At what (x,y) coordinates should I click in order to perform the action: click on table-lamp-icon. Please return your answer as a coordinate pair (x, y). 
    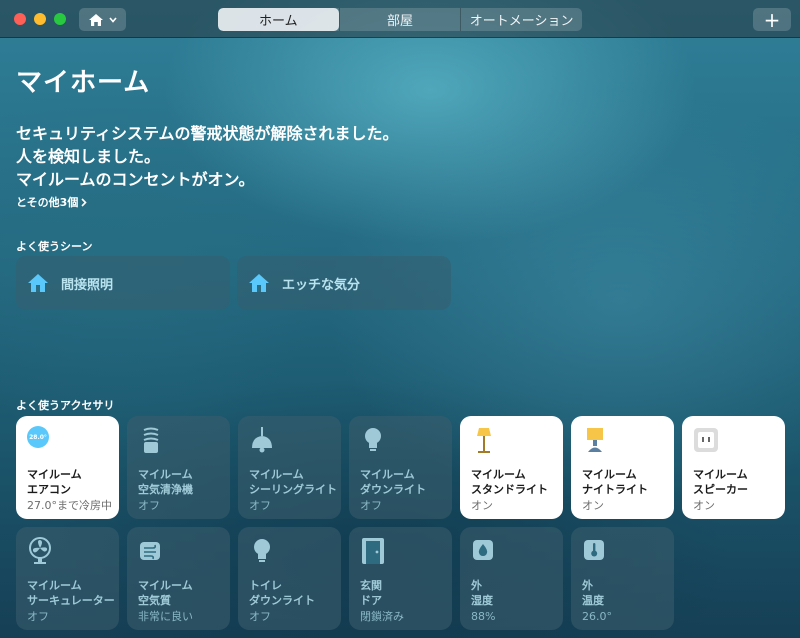
    Looking at the image, I should click on (595, 440).